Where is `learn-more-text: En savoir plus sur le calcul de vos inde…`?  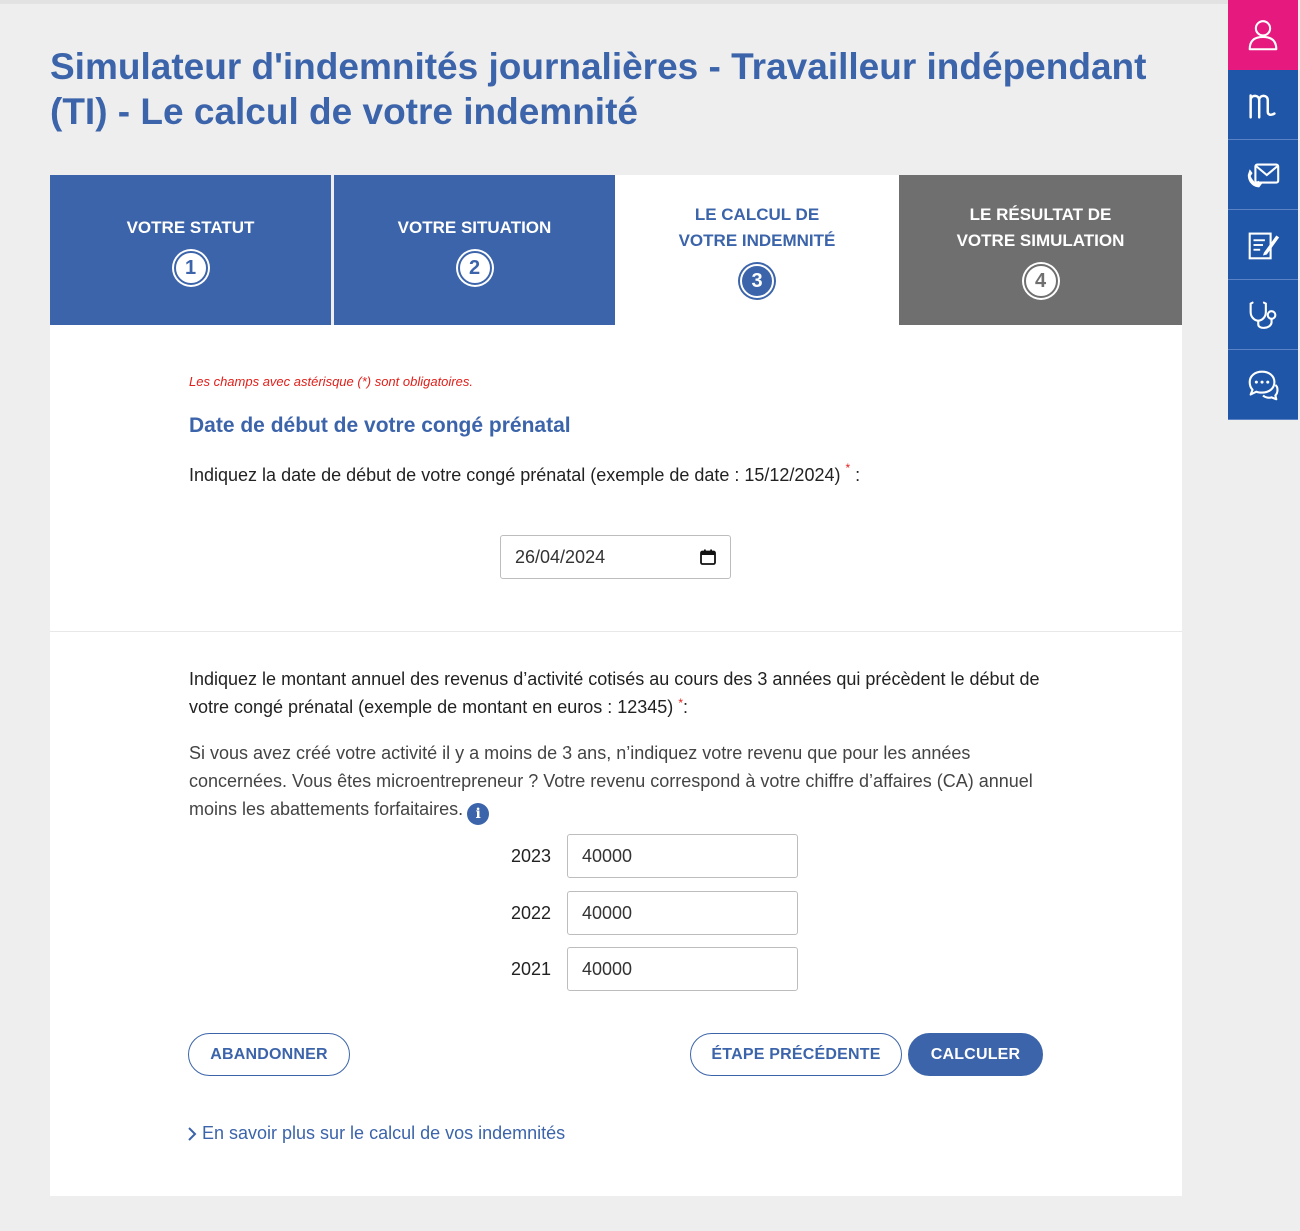 learn-more-text: En savoir plus sur le calcul de vos inde… is located at coordinates (384, 1133).